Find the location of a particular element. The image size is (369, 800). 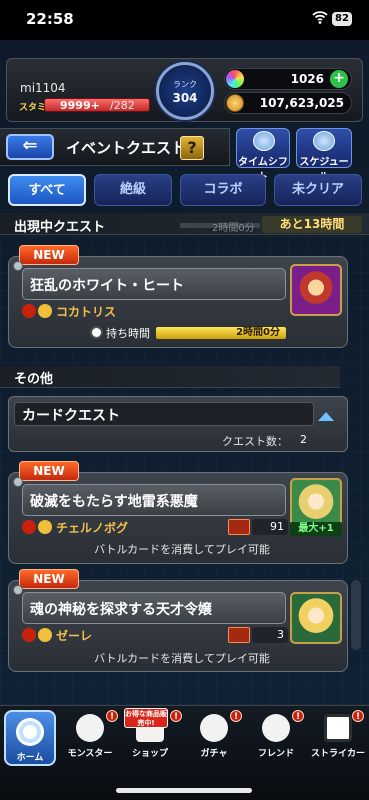

scrollbar is located at coordinates (356, 615).